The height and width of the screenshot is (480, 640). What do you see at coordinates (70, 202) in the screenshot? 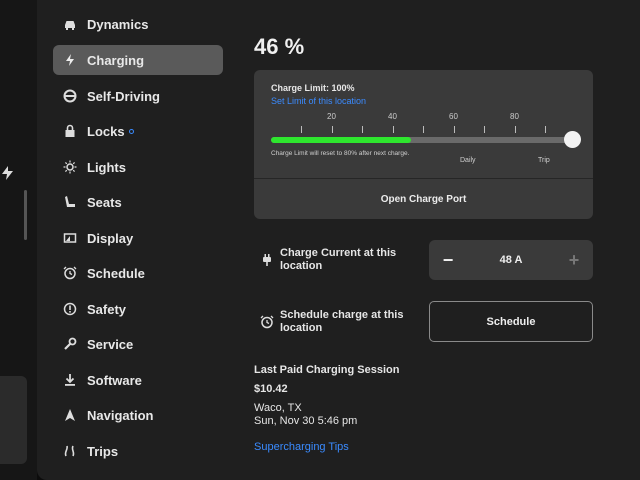
I see `seat-icon` at bounding box center [70, 202].